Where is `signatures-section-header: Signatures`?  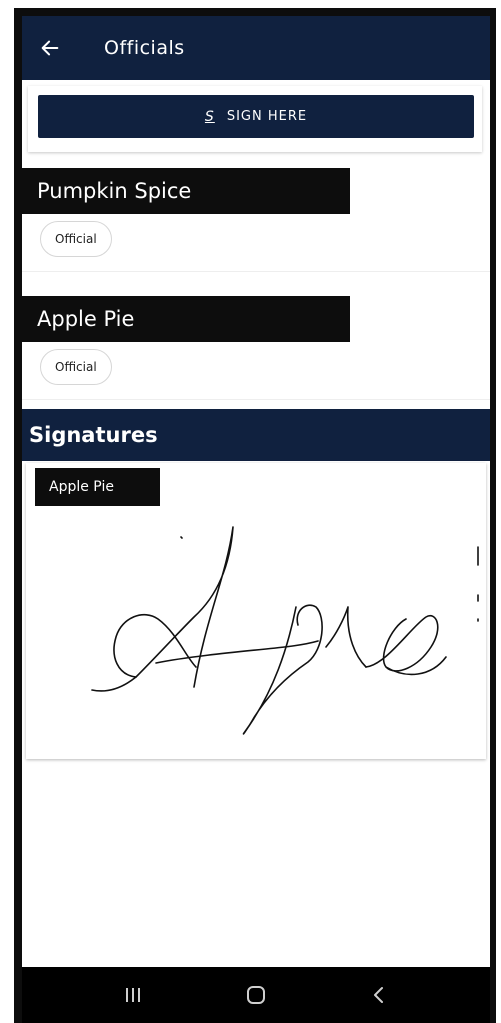
signatures-section-header: Signatures is located at coordinates (256, 435).